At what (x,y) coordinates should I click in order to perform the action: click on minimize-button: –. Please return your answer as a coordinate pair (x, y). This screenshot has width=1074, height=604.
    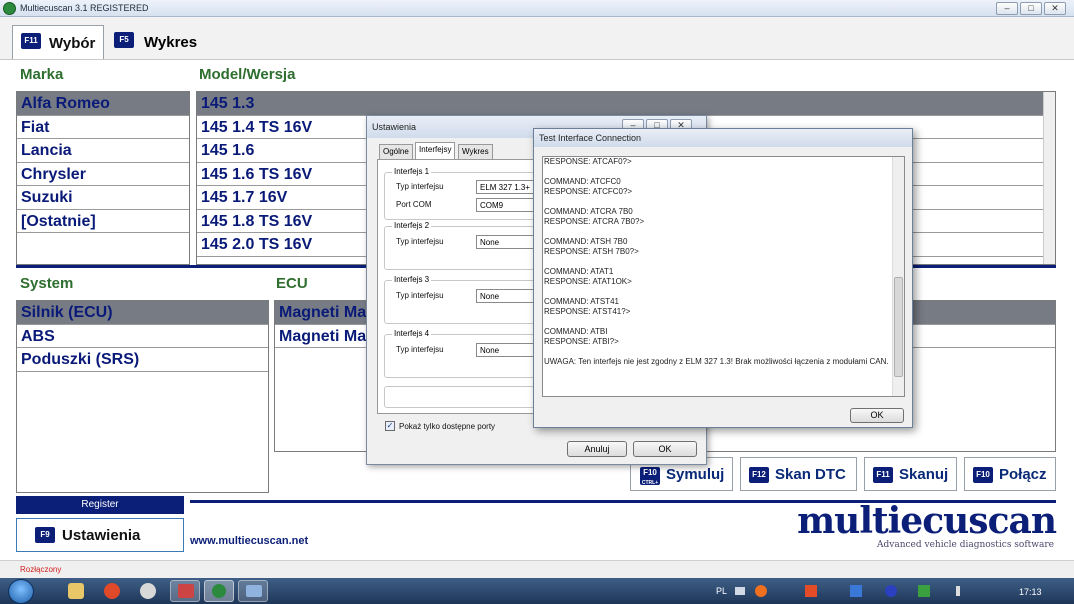
    Looking at the image, I should click on (1007, 8).